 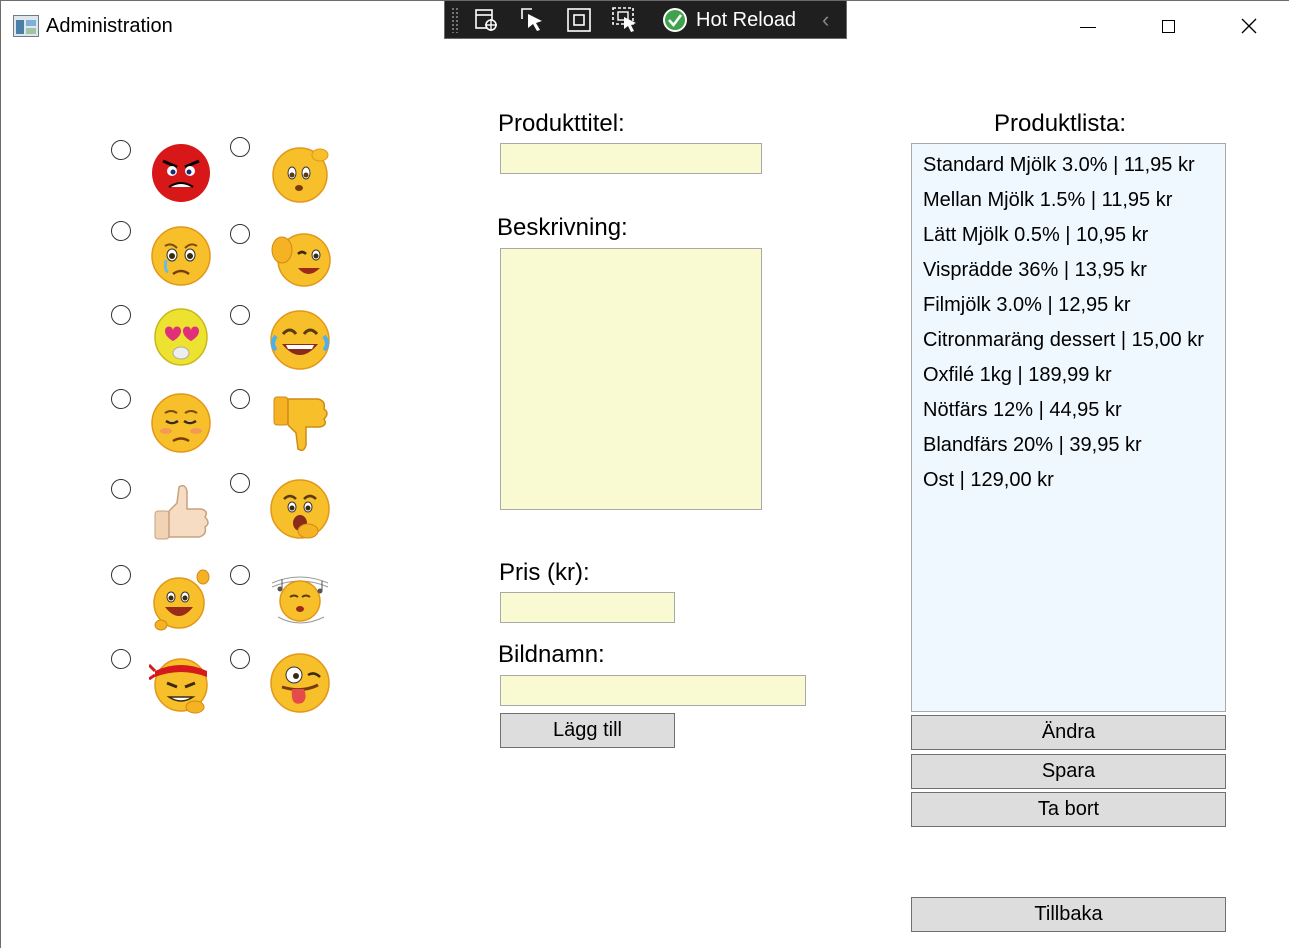 What do you see at coordinates (533, 20) in the screenshot?
I see `select-element-icon` at bounding box center [533, 20].